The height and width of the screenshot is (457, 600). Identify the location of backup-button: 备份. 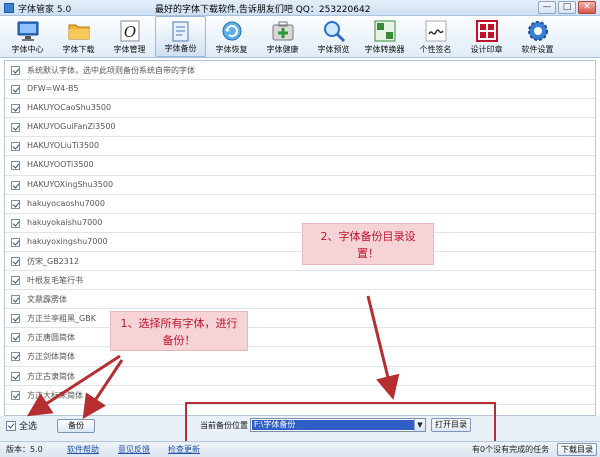
(76, 426).